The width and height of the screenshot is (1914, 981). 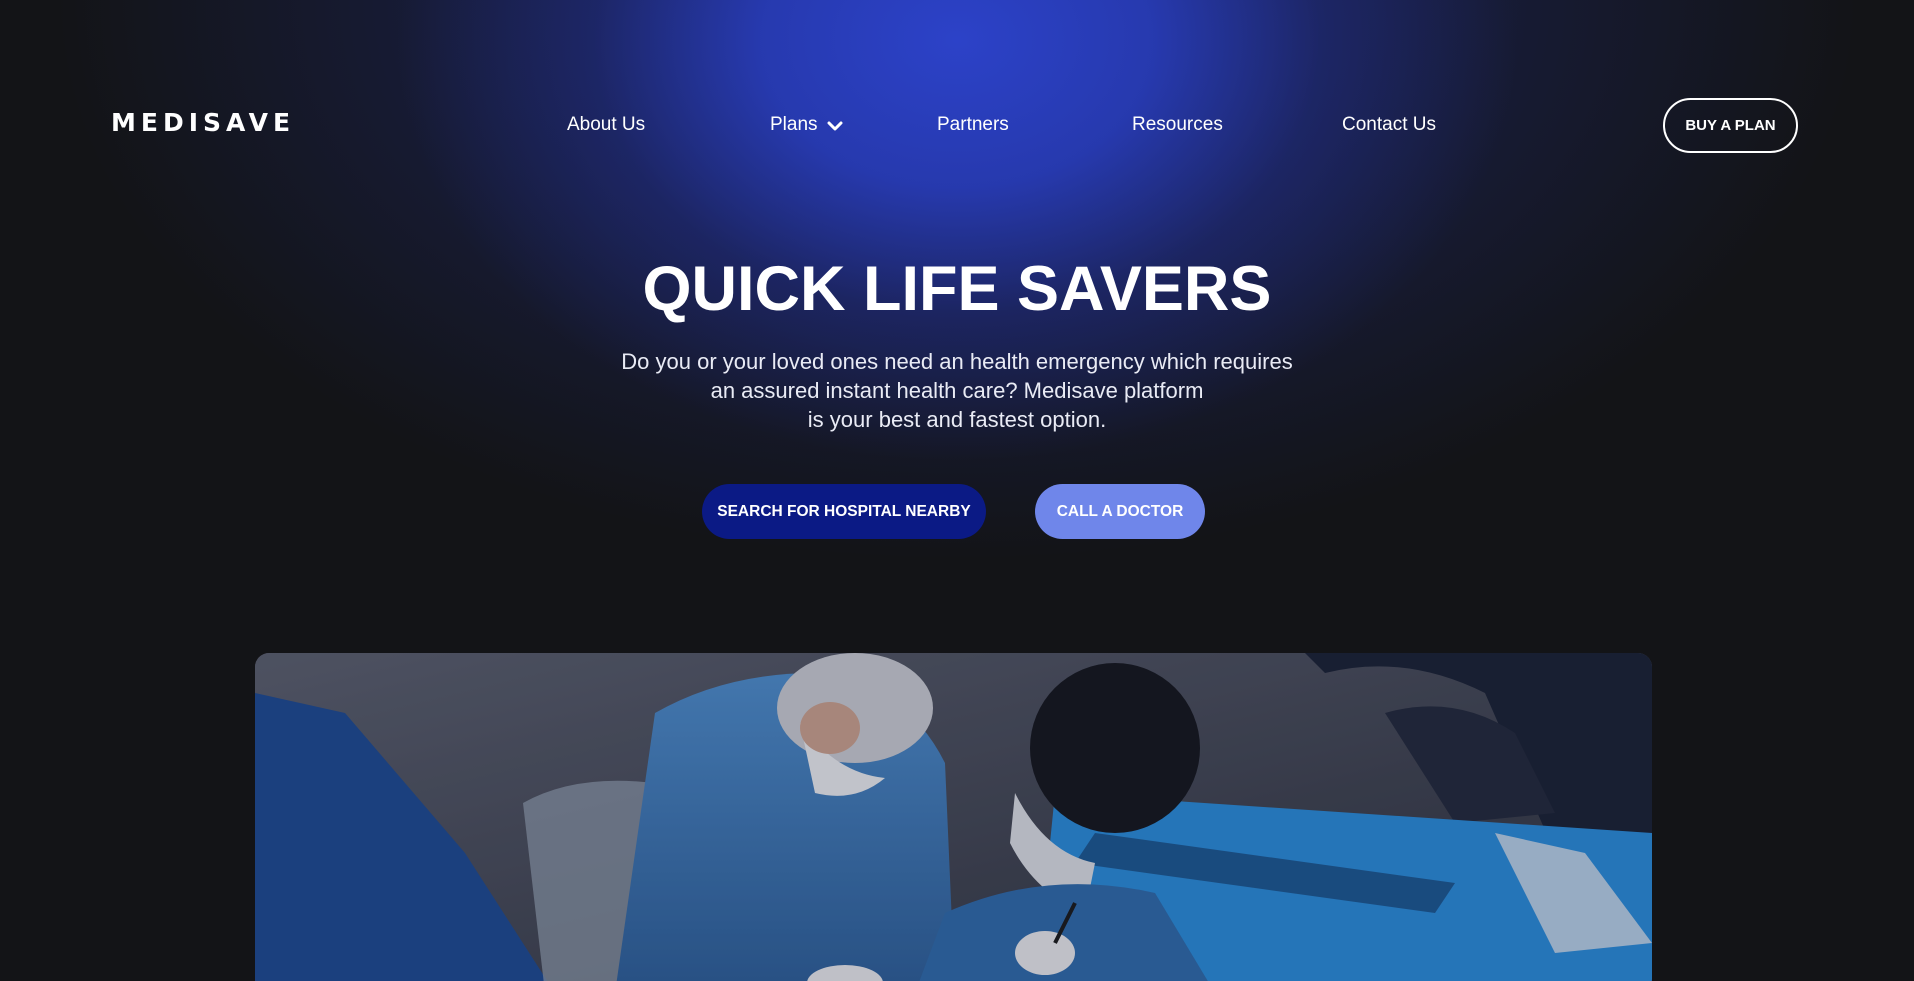 What do you see at coordinates (606, 125) in the screenshot?
I see `nav-link-about-us: About Us` at bounding box center [606, 125].